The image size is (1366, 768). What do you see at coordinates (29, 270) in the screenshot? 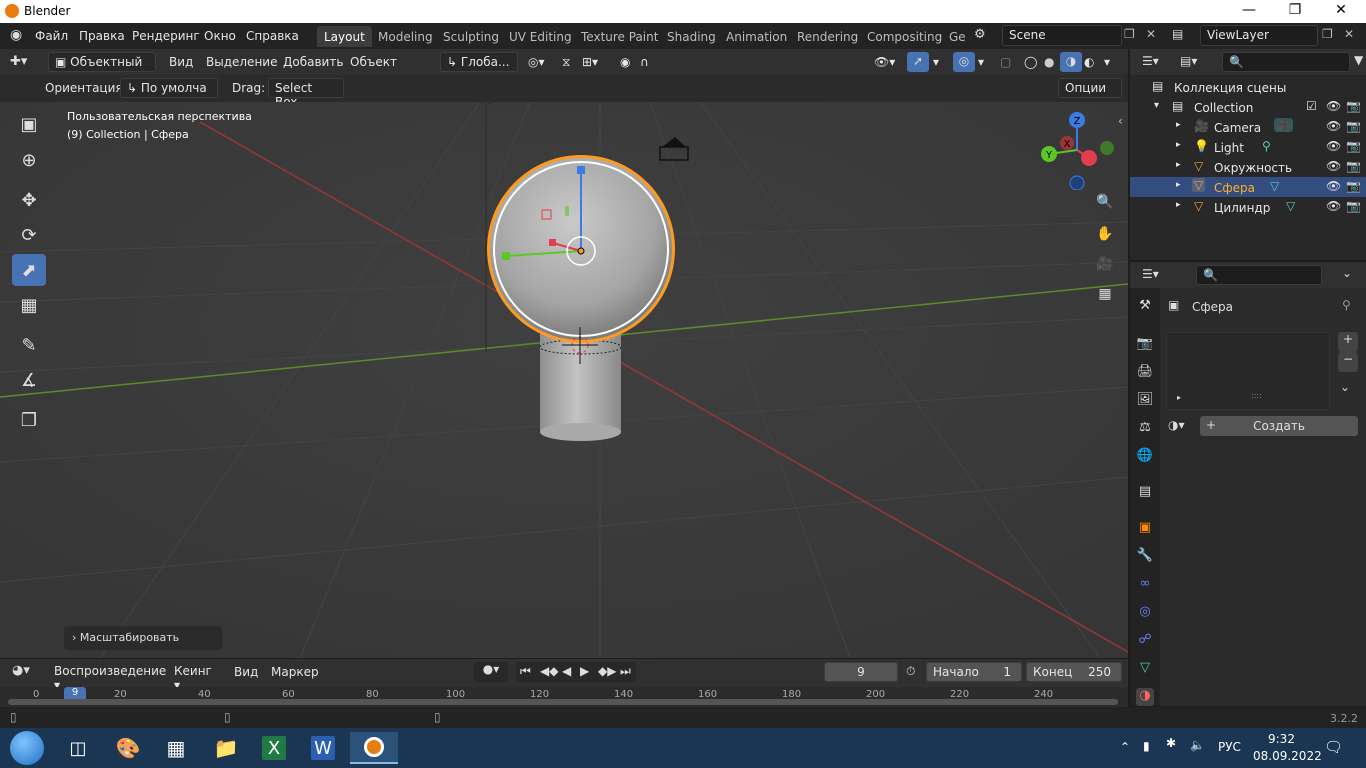
I see `scale-tool-icon: ⬈` at bounding box center [29, 270].